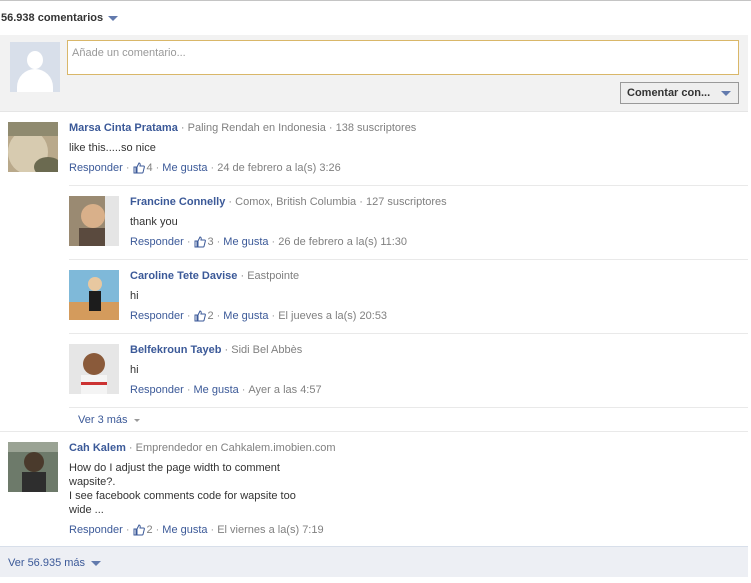 The image size is (751, 583). I want to click on like-count: 4, so click(149, 168).